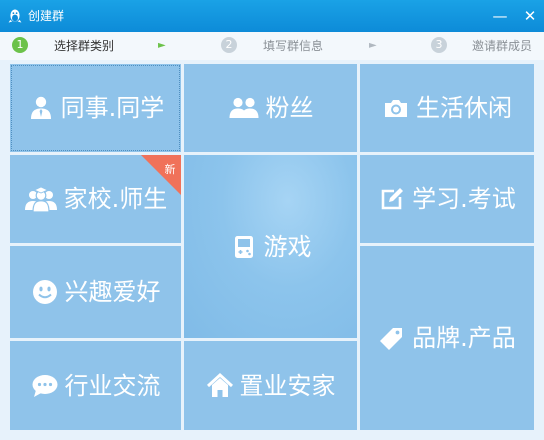  I want to click on person-icon, so click(40, 107).